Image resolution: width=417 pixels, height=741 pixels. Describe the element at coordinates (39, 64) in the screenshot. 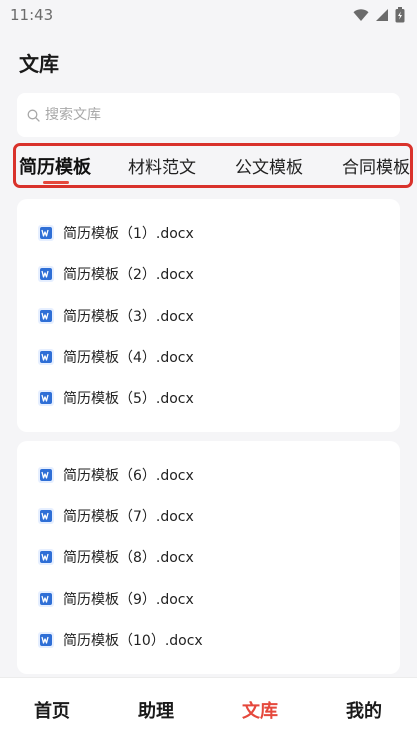

I see `page-title: 文库` at that location.